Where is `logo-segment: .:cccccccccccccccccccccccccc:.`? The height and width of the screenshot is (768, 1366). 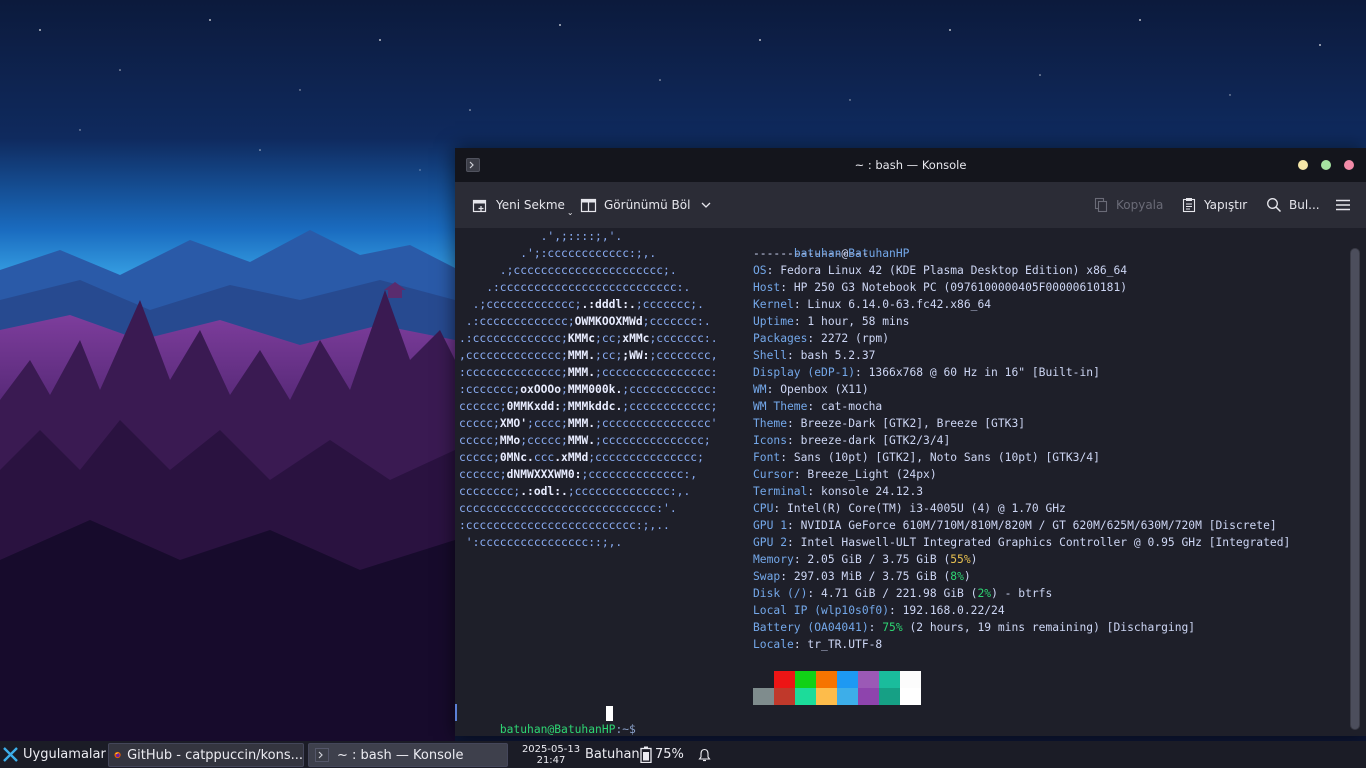 logo-segment: .:cccccccccccccccccccccccccc:. is located at coordinates (575, 287).